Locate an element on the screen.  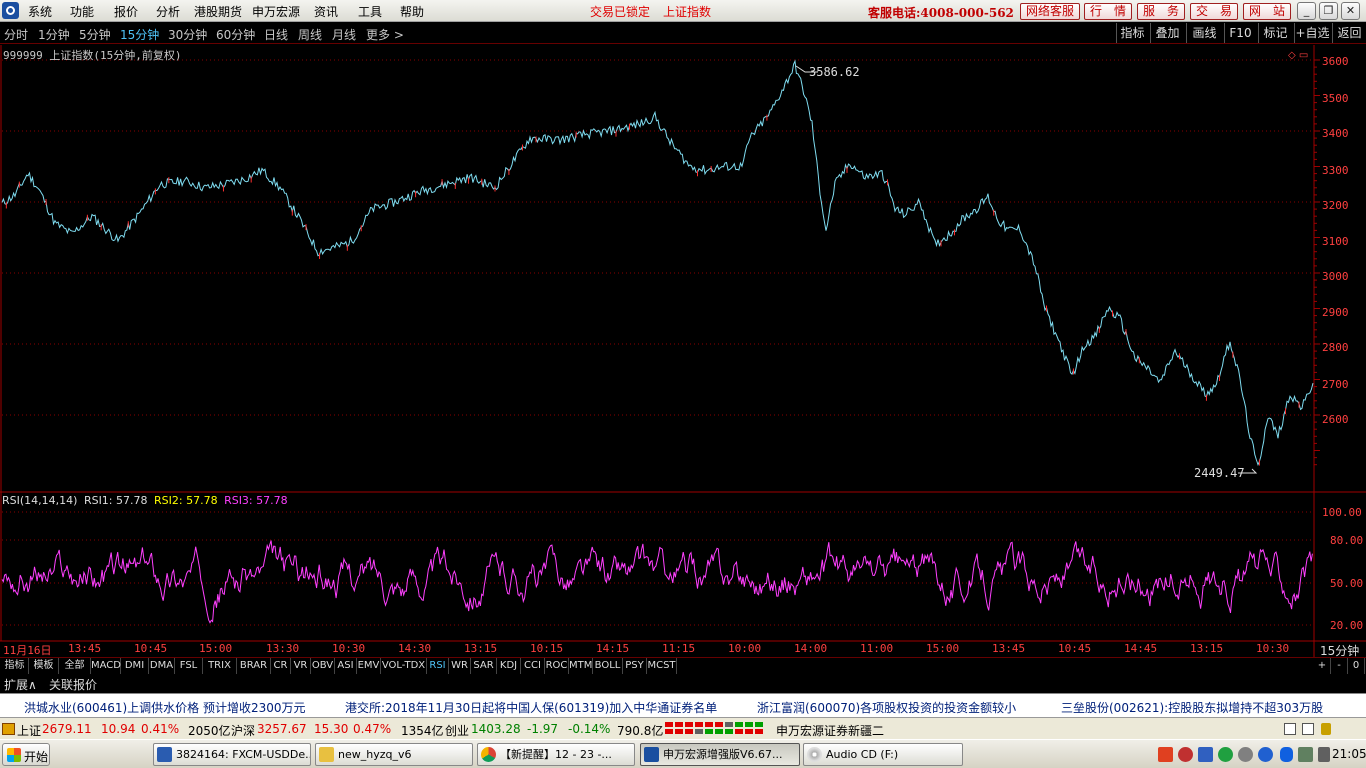
lock-icon is located at coordinates (1326, 729).